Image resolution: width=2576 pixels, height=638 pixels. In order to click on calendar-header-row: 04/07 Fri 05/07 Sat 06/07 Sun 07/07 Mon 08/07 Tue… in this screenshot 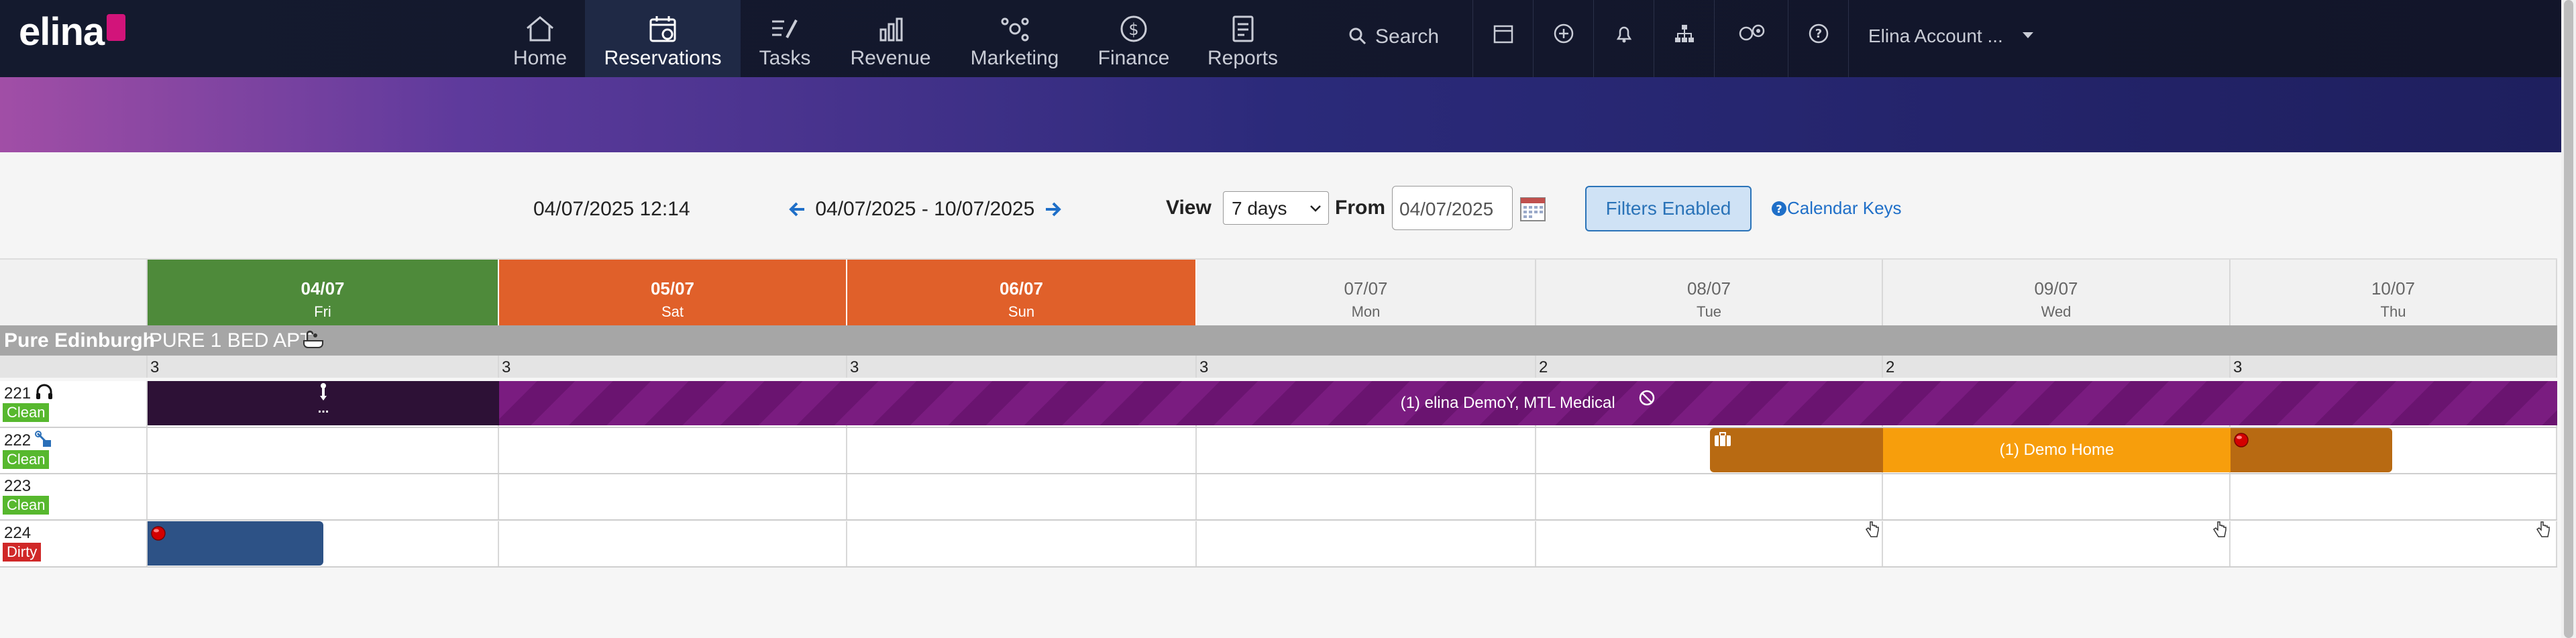, I will do `click(1278, 293)`.